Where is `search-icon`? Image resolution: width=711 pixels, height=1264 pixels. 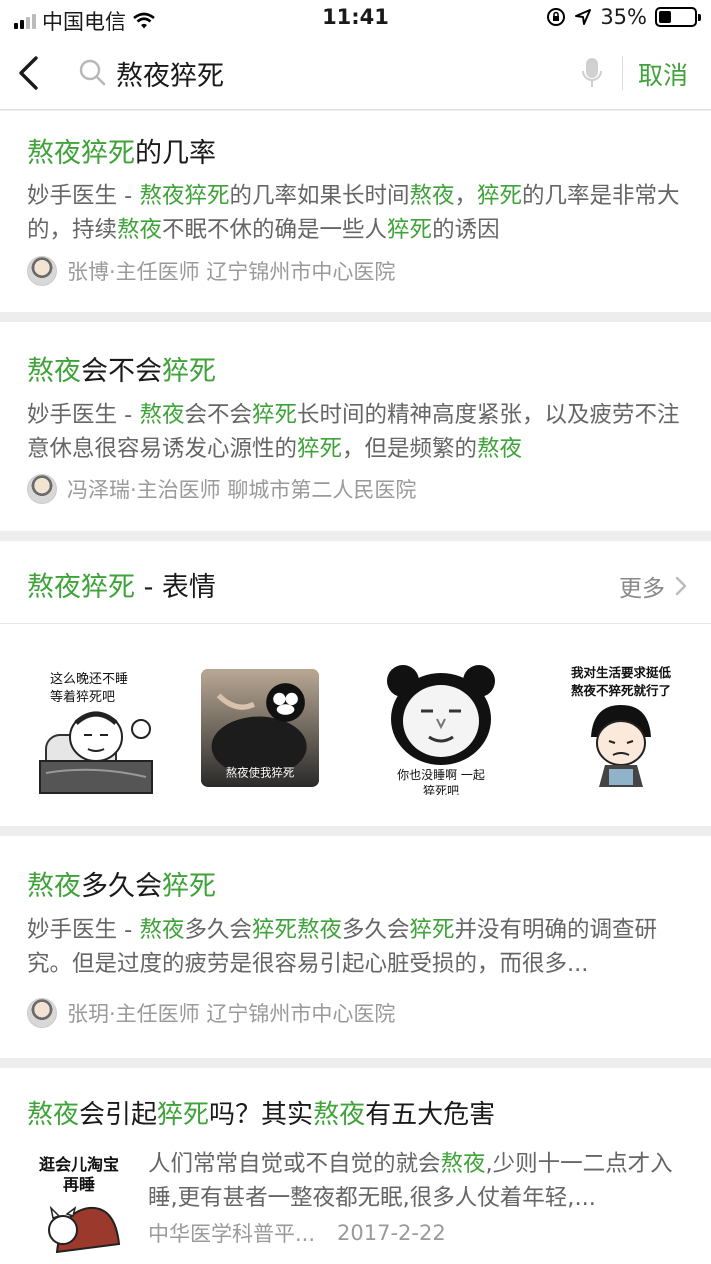 search-icon is located at coordinates (92, 72).